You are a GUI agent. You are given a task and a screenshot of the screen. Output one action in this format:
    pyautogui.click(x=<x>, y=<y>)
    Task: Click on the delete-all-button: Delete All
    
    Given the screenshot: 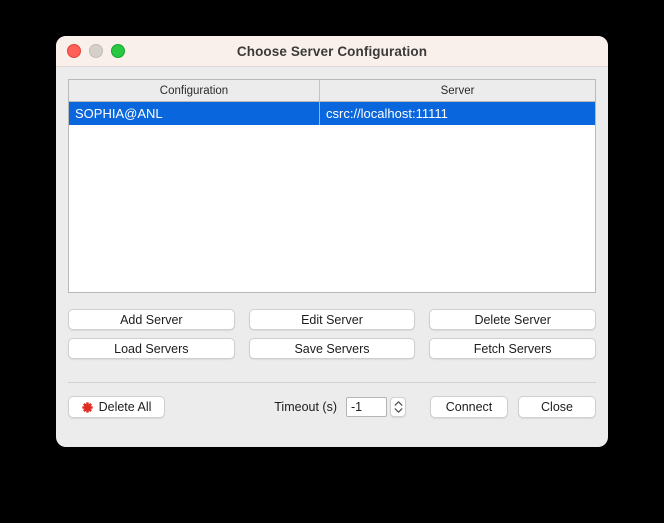 What is the action you would take?
    pyautogui.click(x=116, y=407)
    